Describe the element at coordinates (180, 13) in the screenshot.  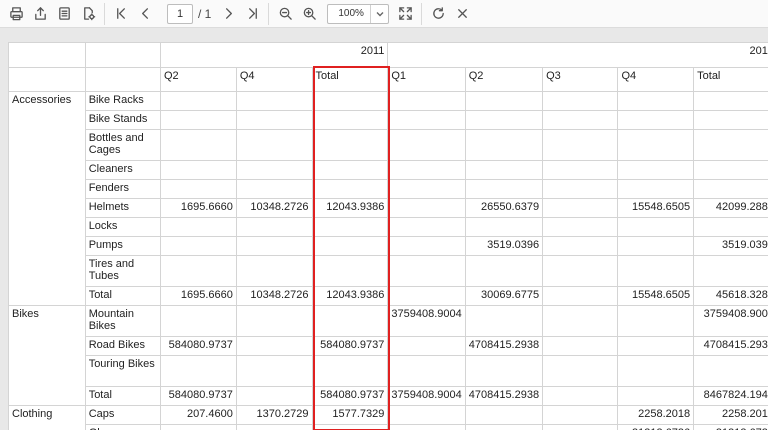
I see `page-number-input` at that location.